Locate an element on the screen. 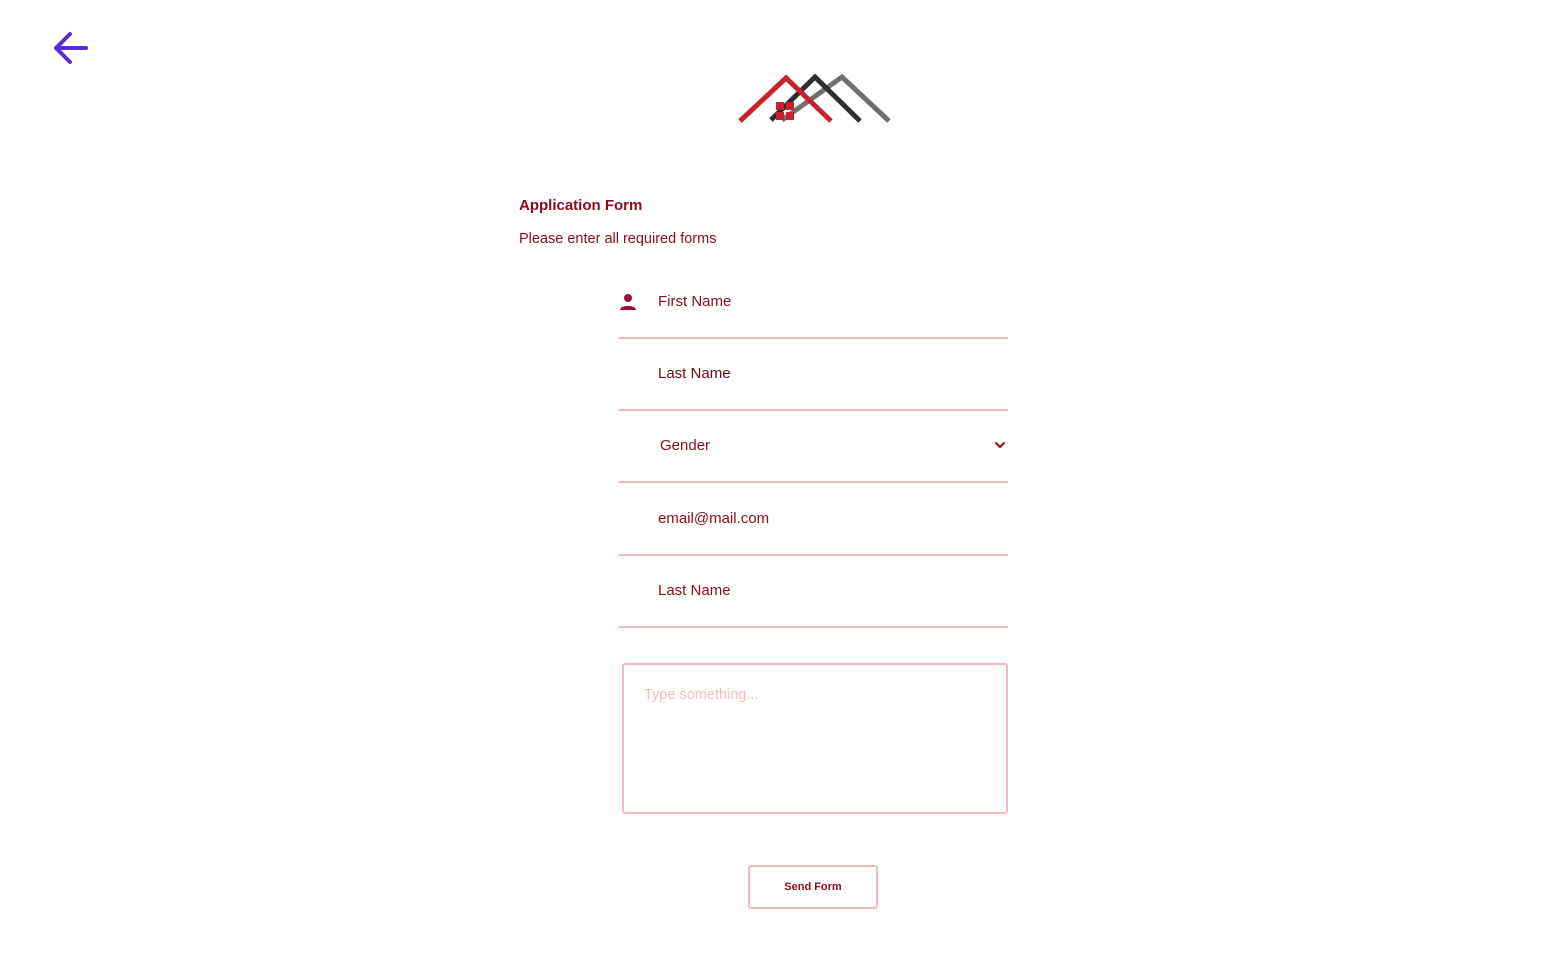 The height and width of the screenshot is (964, 1549). email-placeholder: email@mail.com is located at coordinates (714, 518).